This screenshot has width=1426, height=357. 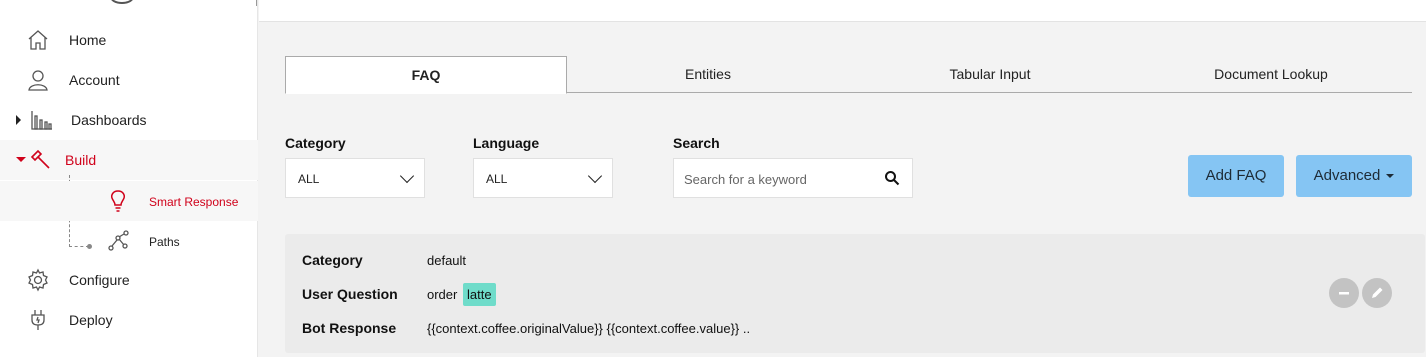 What do you see at coordinates (38, 40) in the screenshot?
I see `home-icon` at bounding box center [38, 40].